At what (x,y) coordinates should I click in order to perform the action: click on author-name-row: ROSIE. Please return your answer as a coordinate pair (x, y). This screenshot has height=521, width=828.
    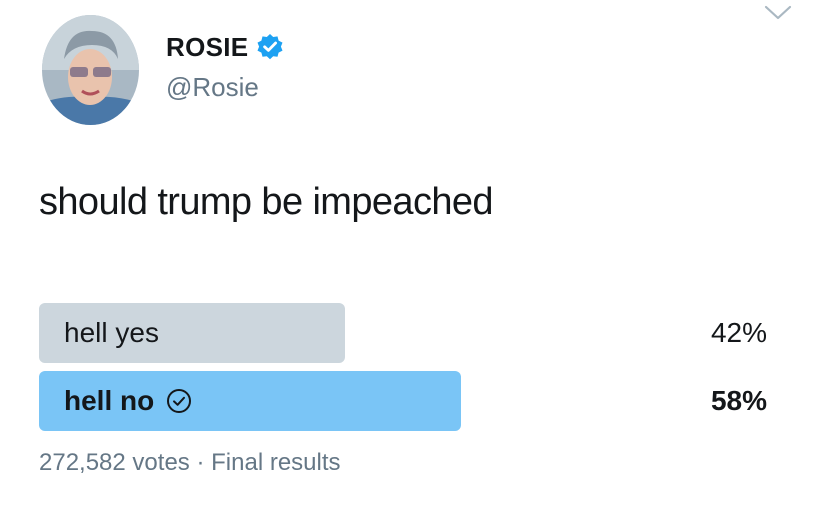
    Looking at the image, I should click on (225, 47).